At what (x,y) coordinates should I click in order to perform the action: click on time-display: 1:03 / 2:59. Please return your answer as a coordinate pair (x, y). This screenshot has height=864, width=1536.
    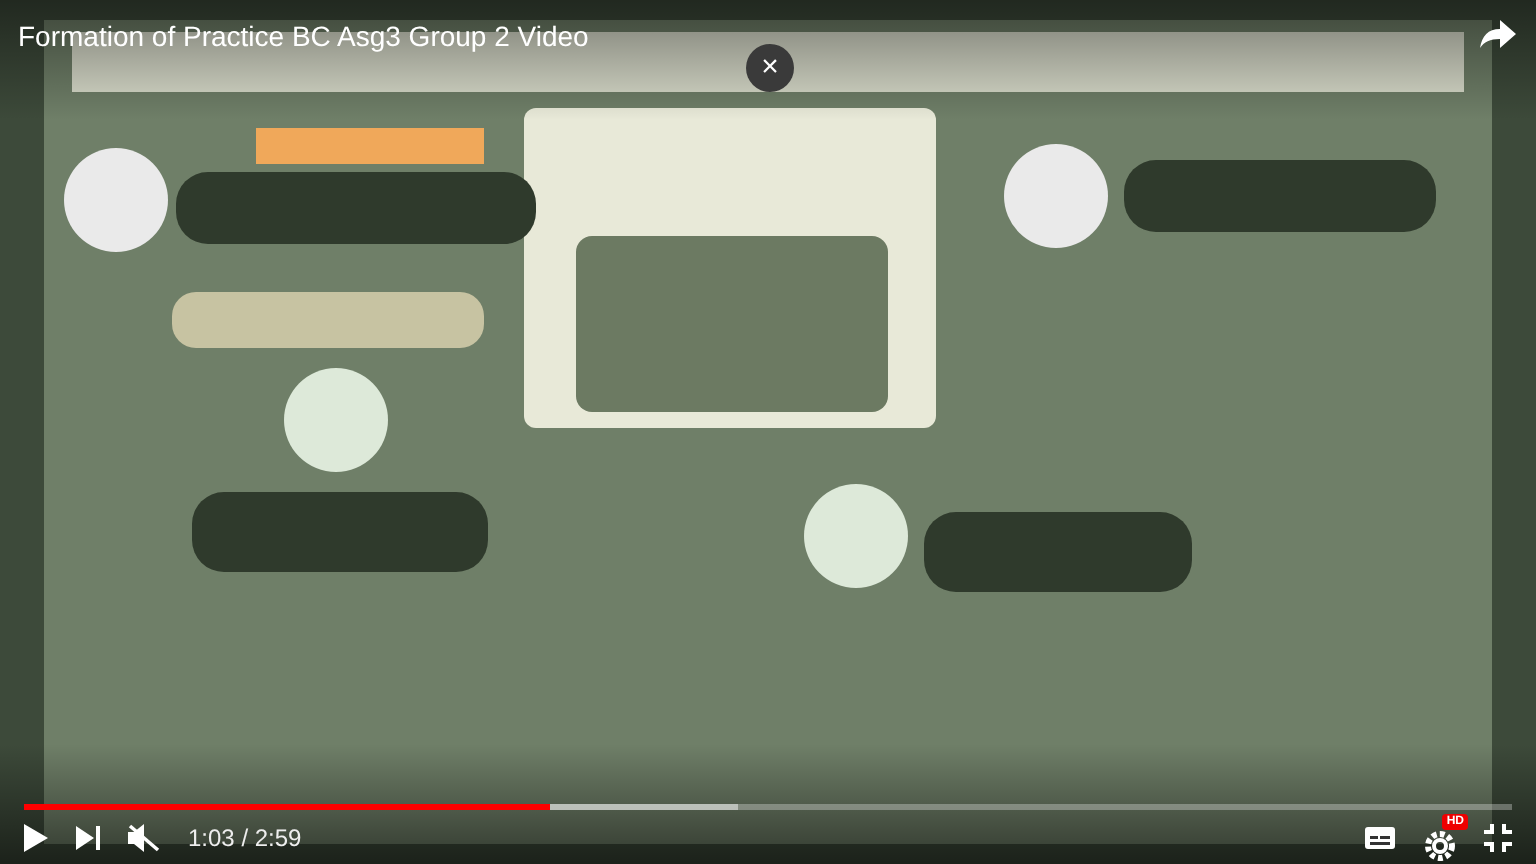
    Looking at the image, I should click on (245, 839).